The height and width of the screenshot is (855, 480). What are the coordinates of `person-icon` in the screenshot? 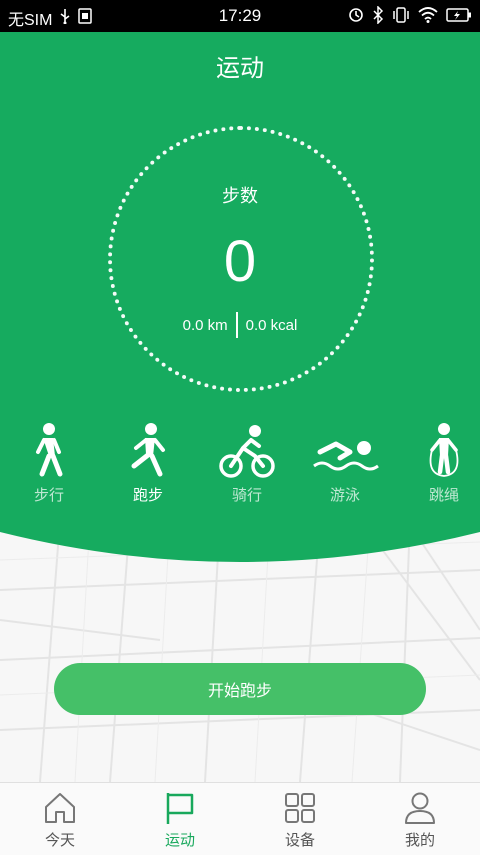 It's located at (420, 808).